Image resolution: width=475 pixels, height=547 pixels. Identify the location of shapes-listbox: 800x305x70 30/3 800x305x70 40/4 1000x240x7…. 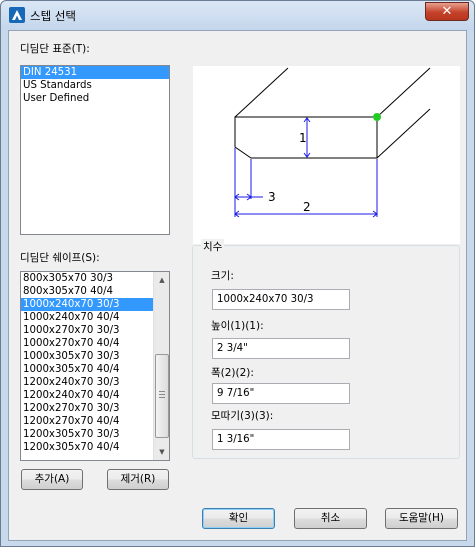
(95, 366).